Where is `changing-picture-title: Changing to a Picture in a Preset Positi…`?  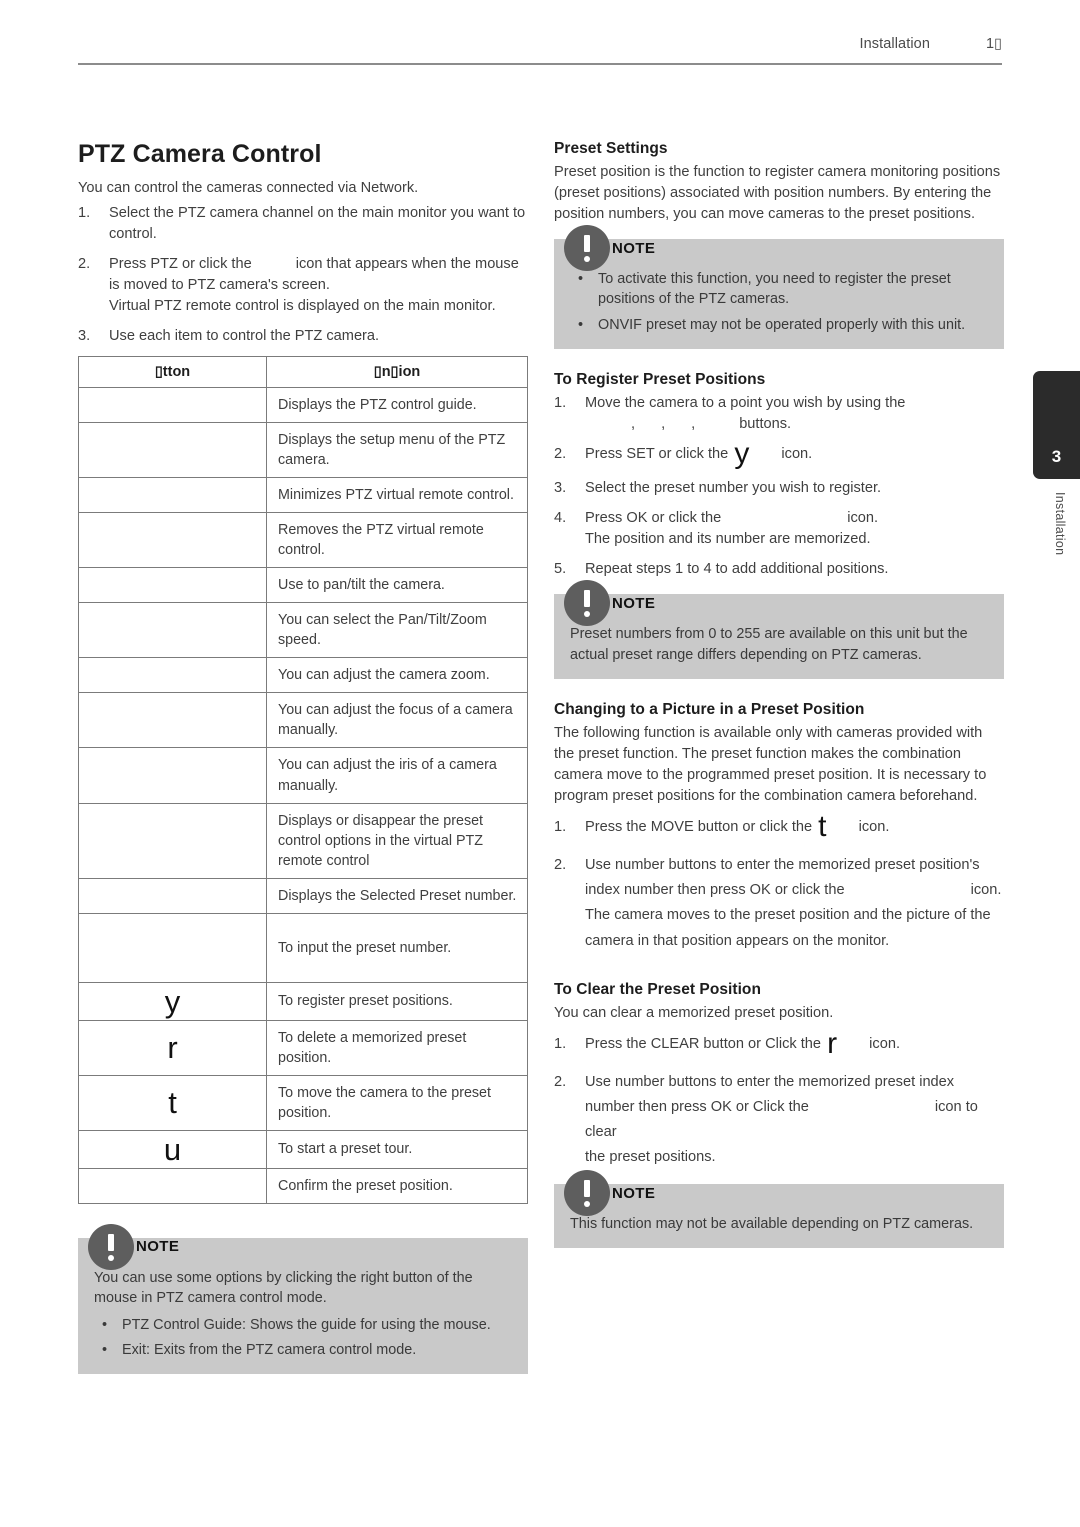 changing-picture-title: Changing to a Picture in a Preset Positi… is located at coordinates (709, 710).